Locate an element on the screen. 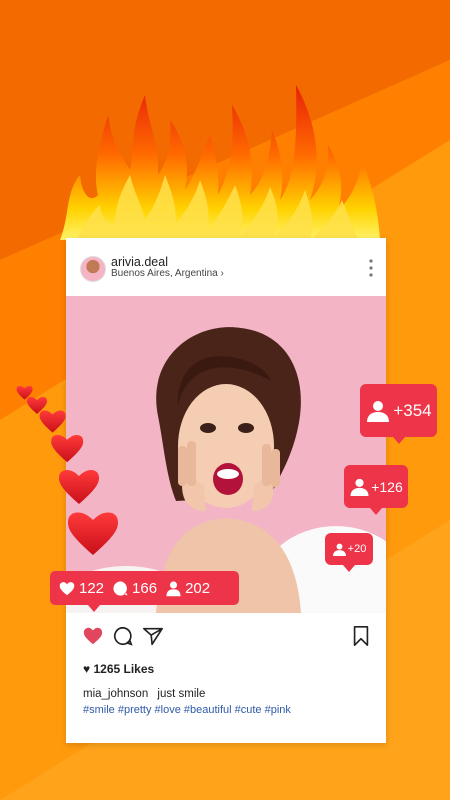 The width and height of the screenshot is (450, 800). stat-followers-value: 202 is located at coordinates (198, 588).